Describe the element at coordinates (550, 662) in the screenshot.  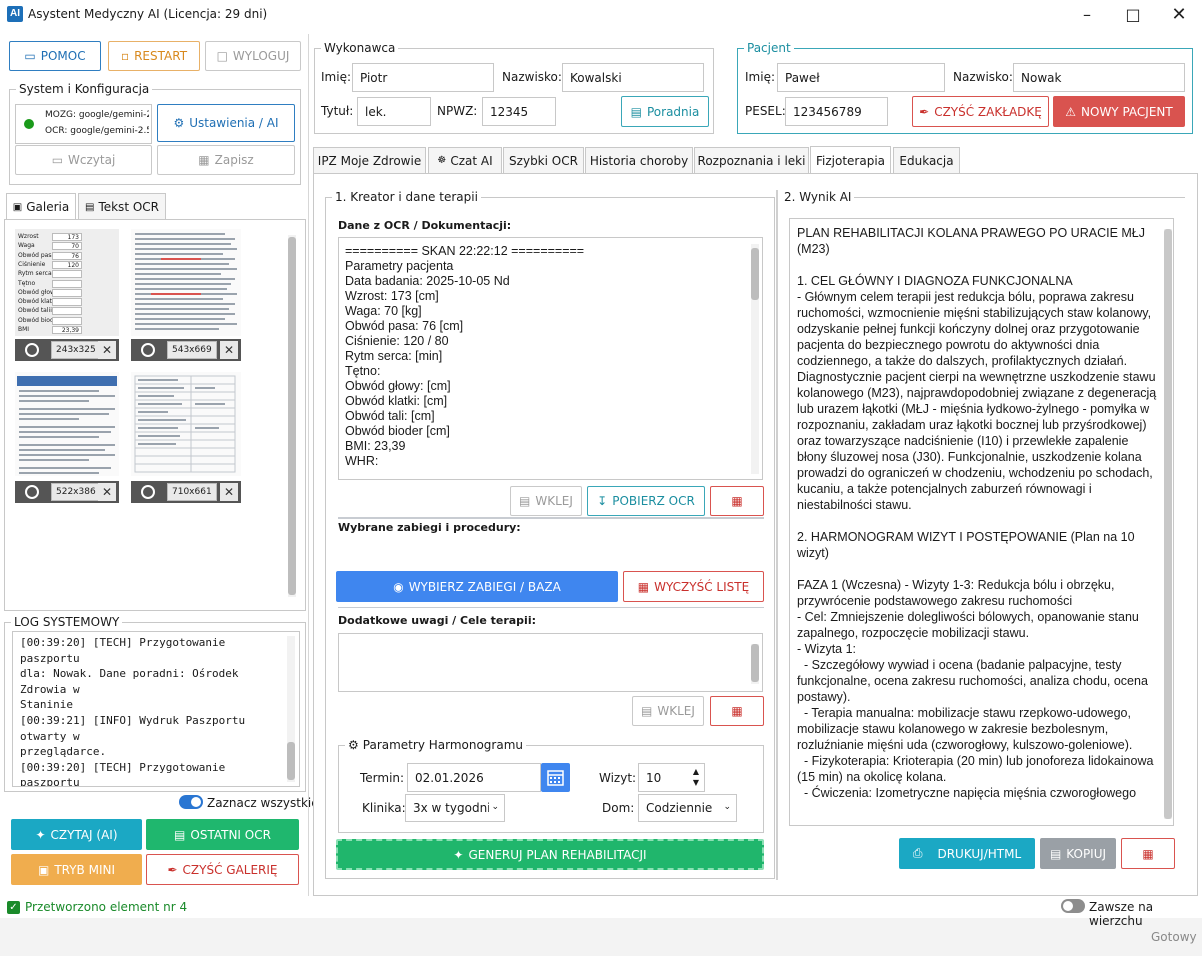
I see `notes-textarea` at that location.